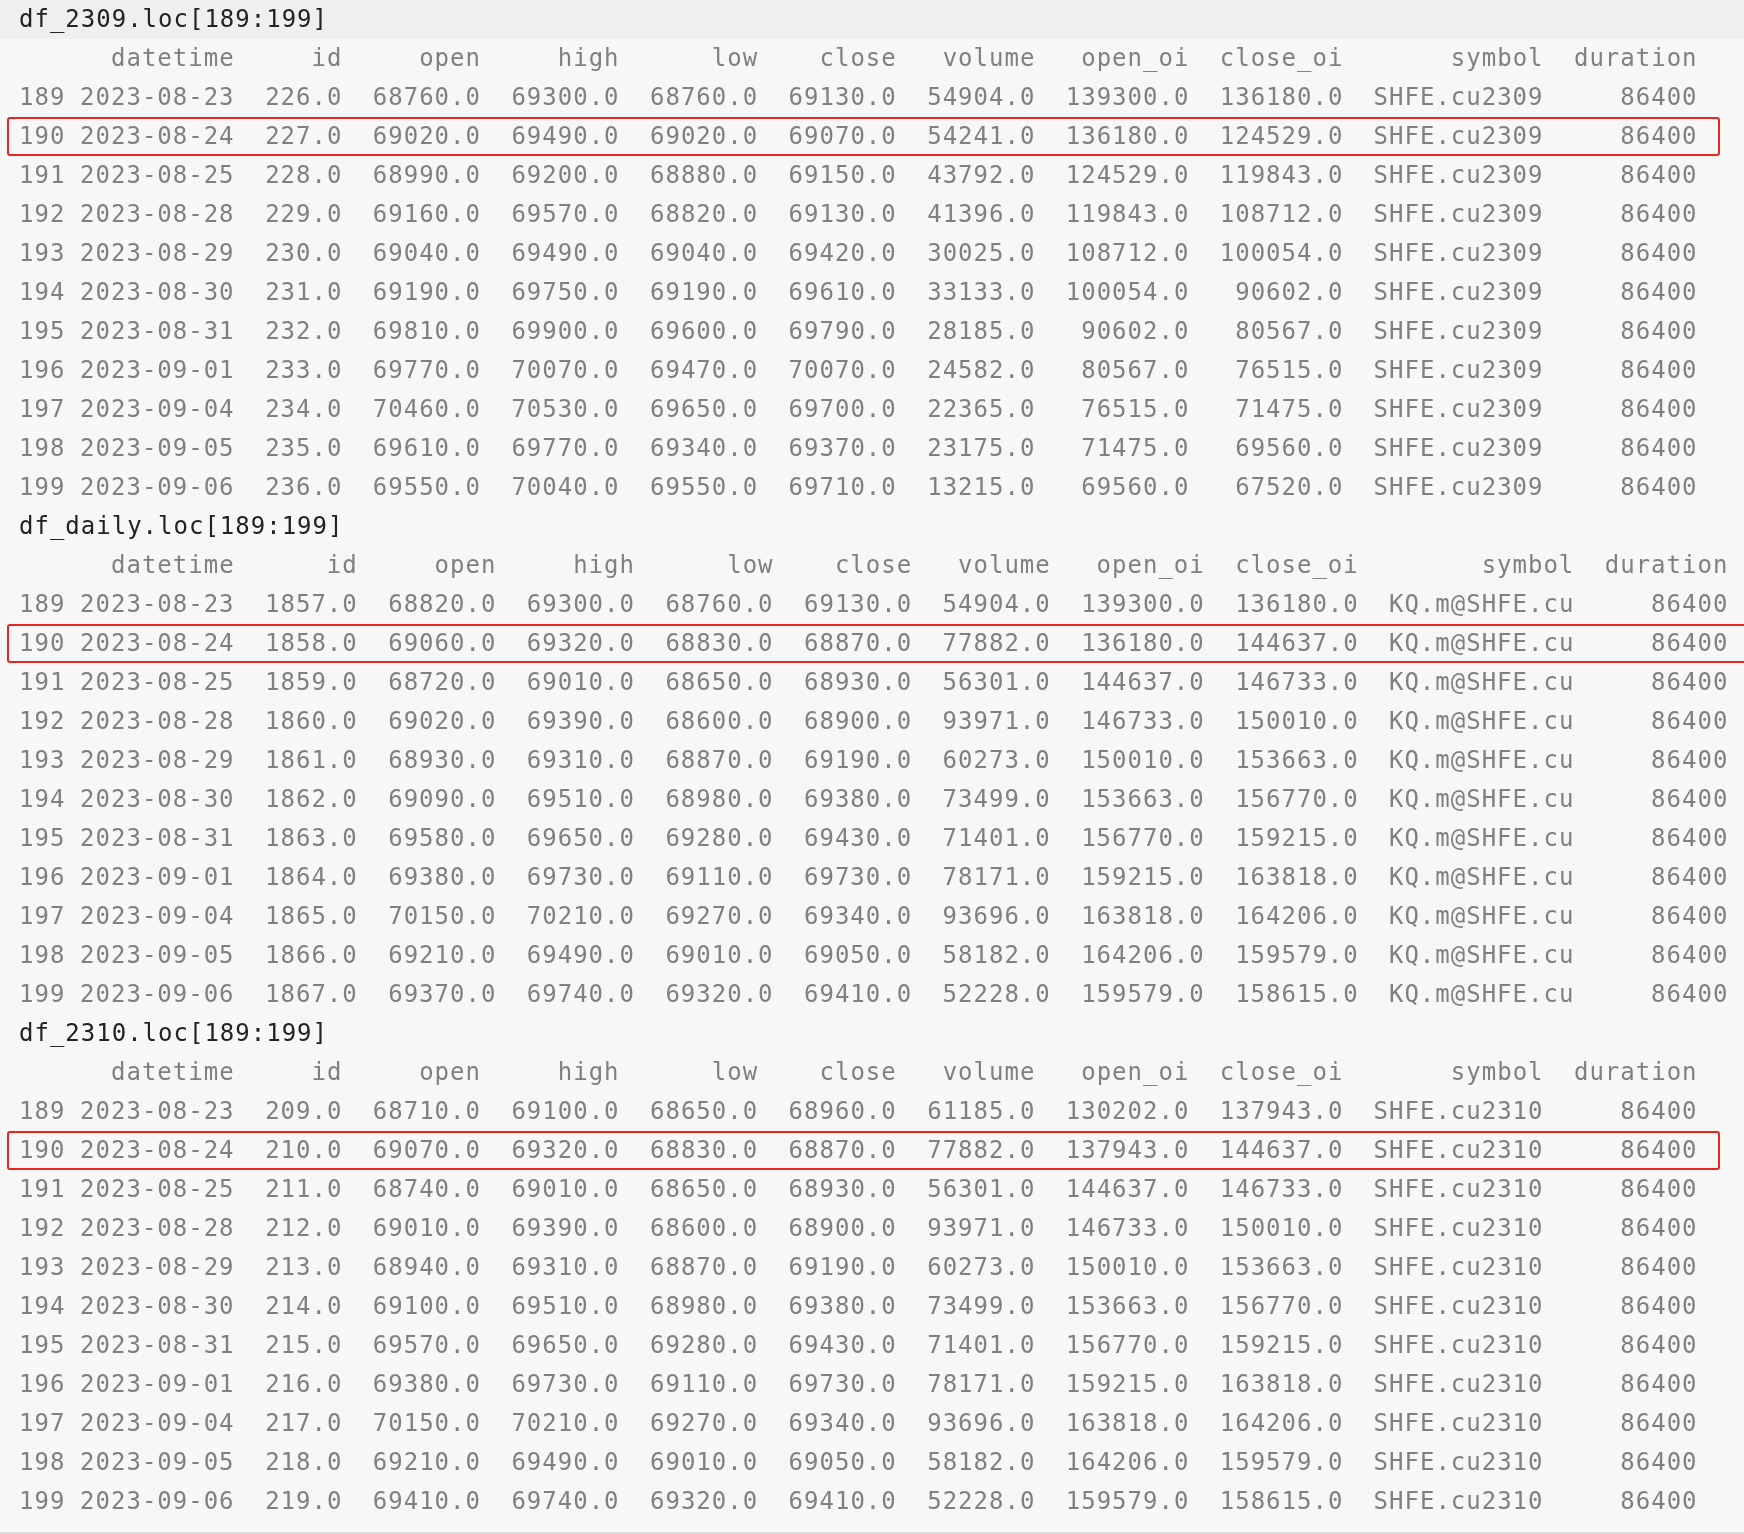  What do you see at coordinates (1296, 760) in the screenshot?
I see `table-cell-text: 153663.0` at bounding box center [1296, 760].